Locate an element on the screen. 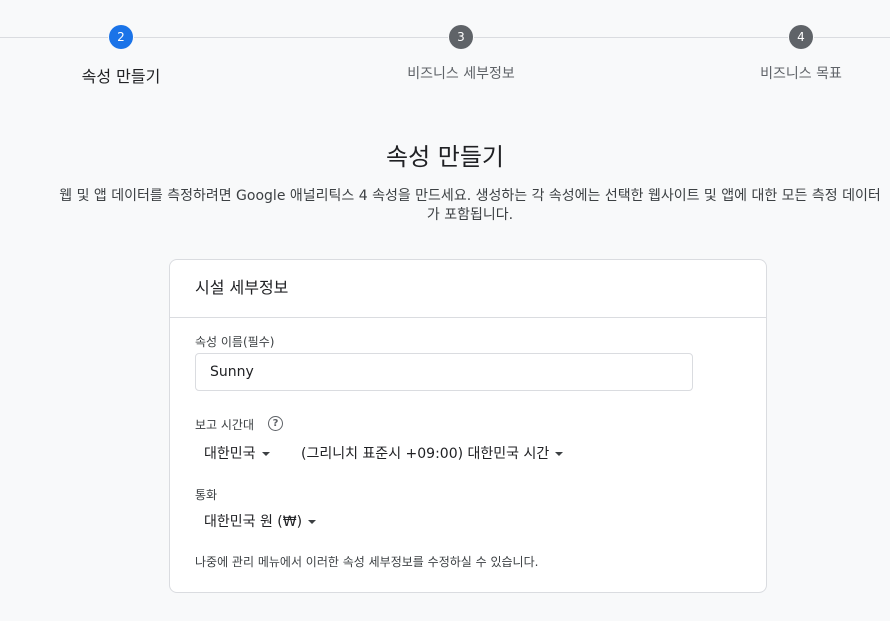 The image size is (890, 621). step-3-indicator: 3 is located at coordinates (461, 37).